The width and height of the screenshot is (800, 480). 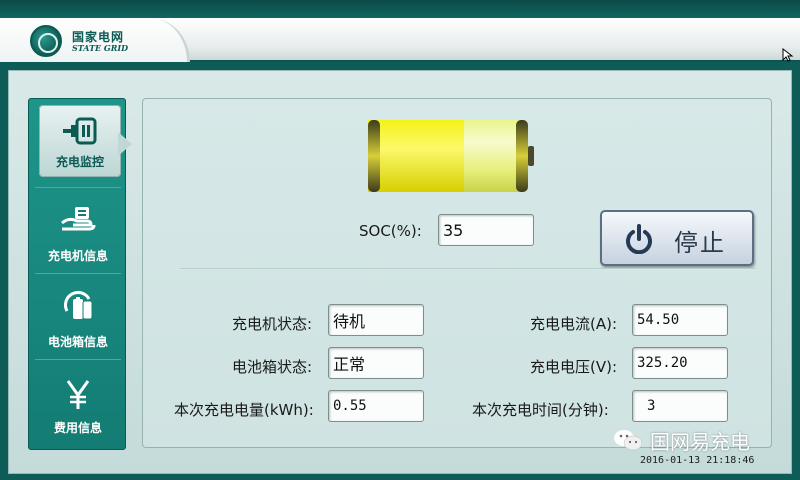 What do you see at coordinates (628, 440) in the screenshot?
I see `wechat-icon` at bounding box center [628, 440].